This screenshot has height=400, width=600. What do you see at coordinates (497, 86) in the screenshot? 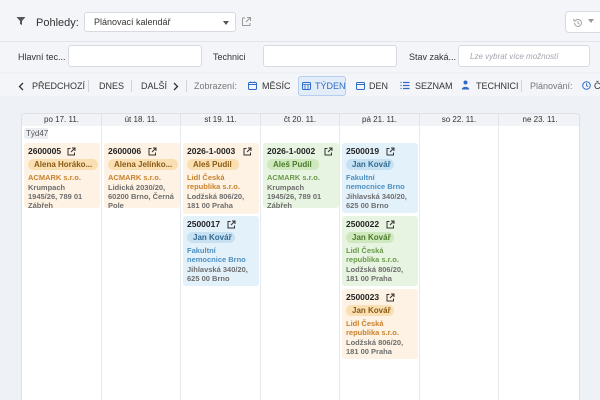
I see `technicians-view-button: TECHNICI` at bounding box center [497, 86].